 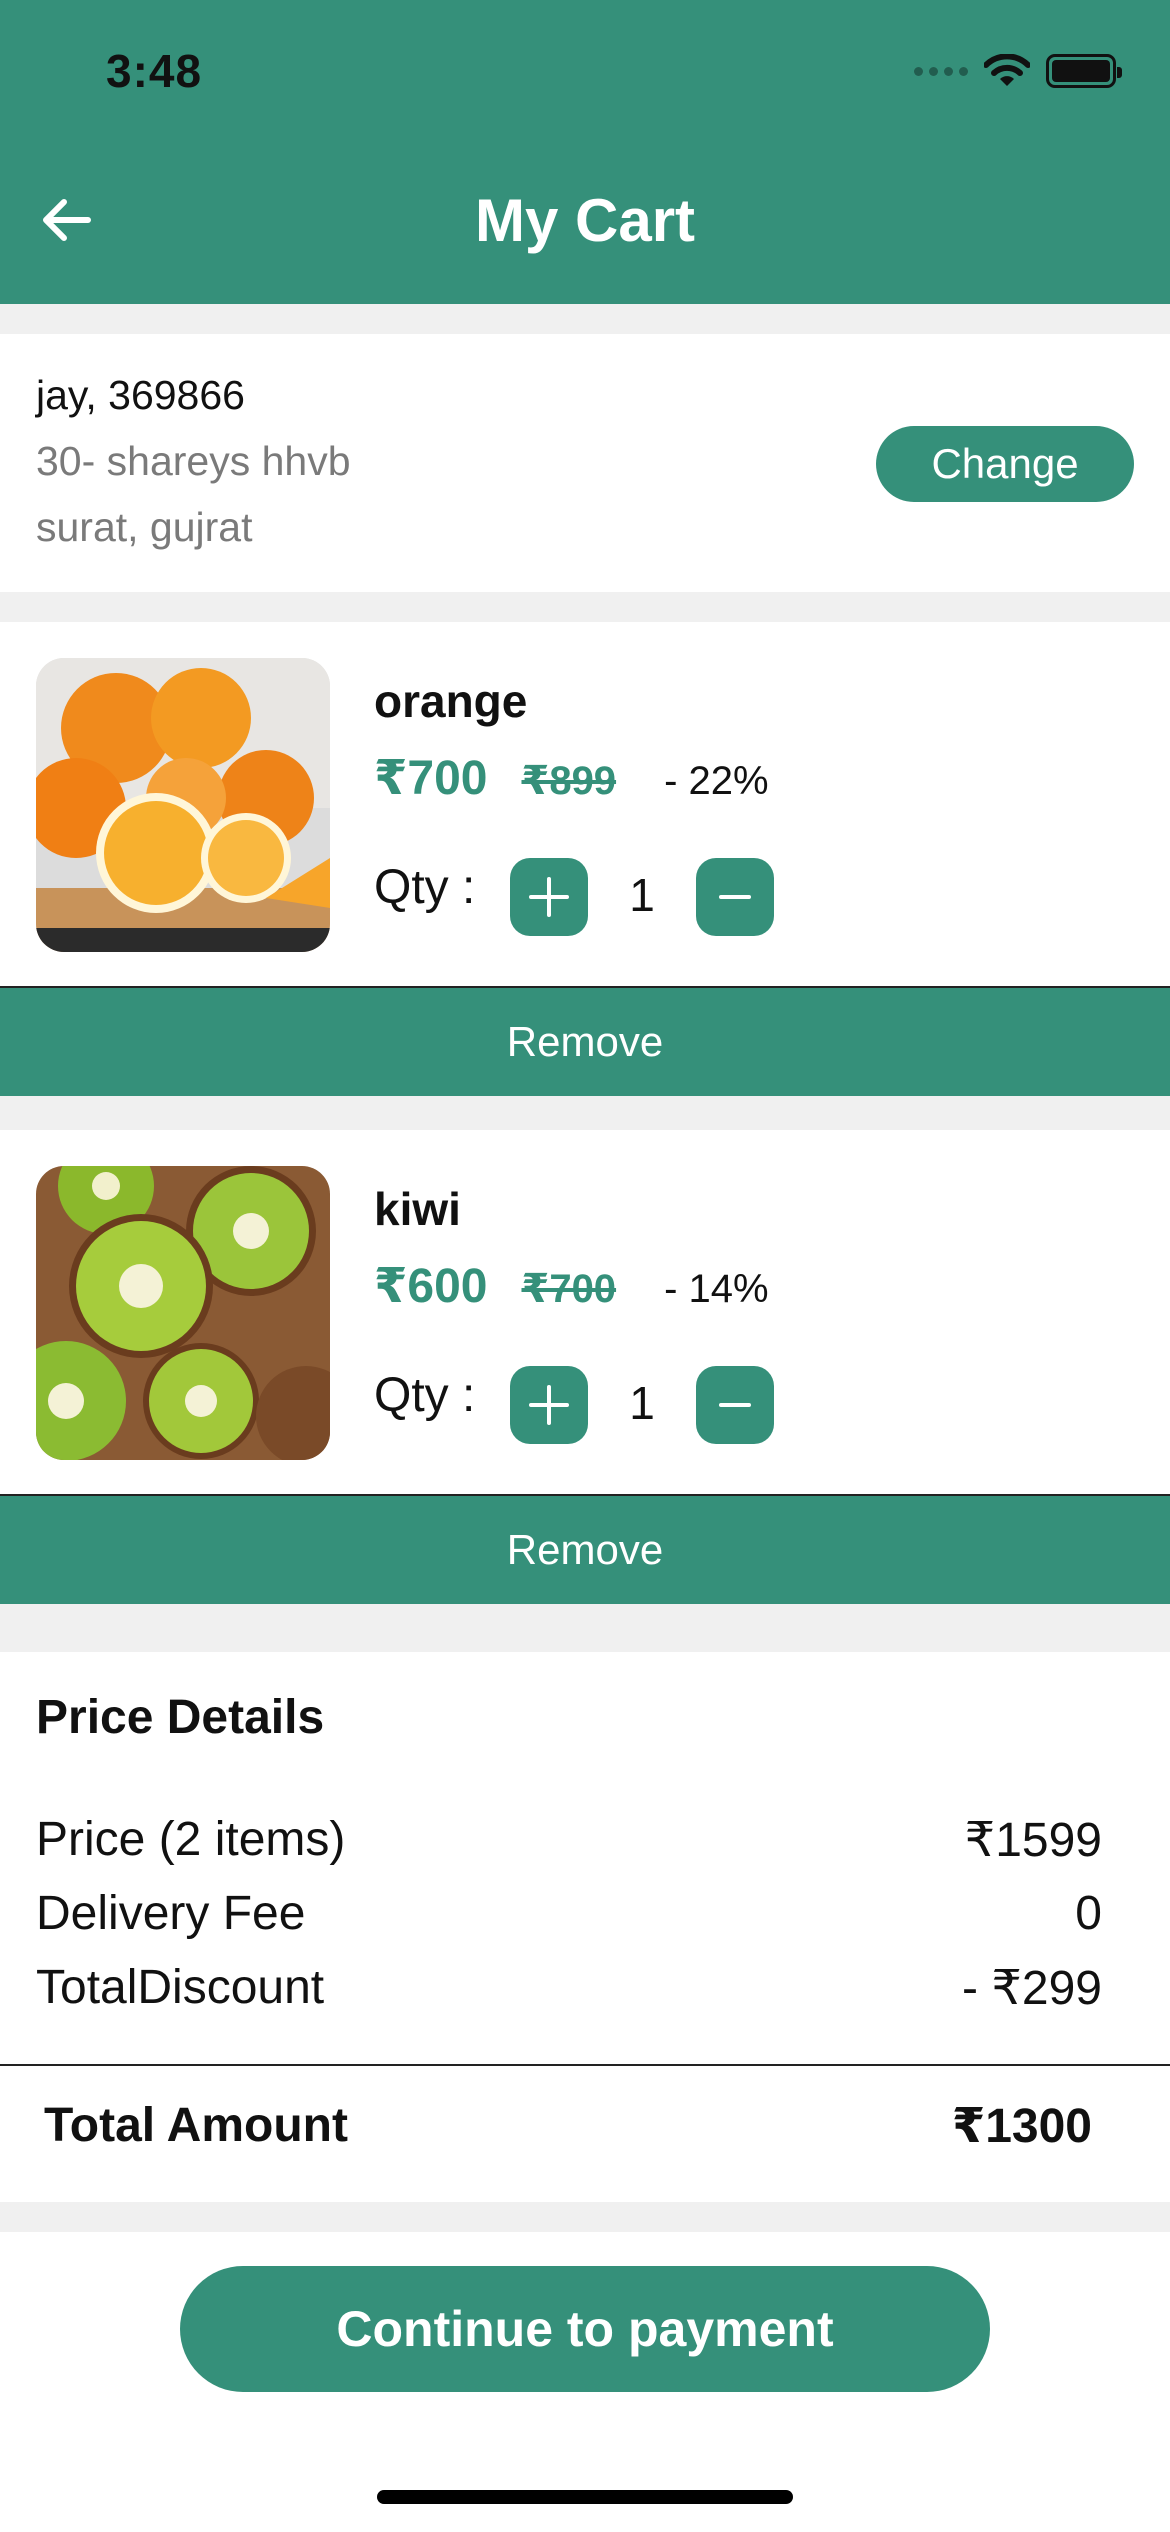 What do you see at coordinates (183, 805) in the screenshot?
I see `orange-image` at bounding box center [183, 805].